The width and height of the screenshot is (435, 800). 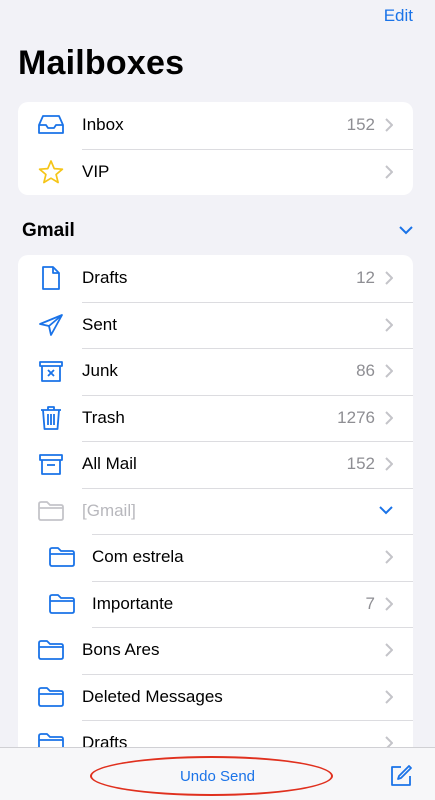 What do you see at coordinates (215, 325) in the screenshot?
I see `mailbox-row-sent: Sent` at bounding box center [215, 325].